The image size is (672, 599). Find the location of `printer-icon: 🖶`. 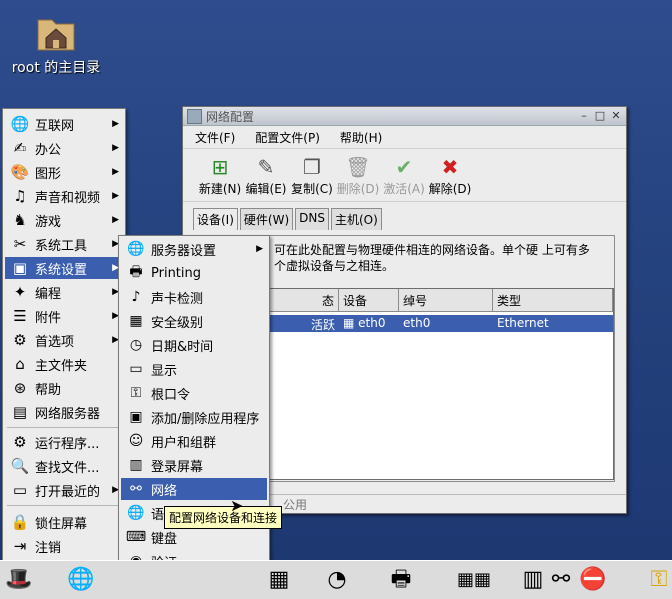

printer-icon: 🖶 is located at coordinates (136, 272).